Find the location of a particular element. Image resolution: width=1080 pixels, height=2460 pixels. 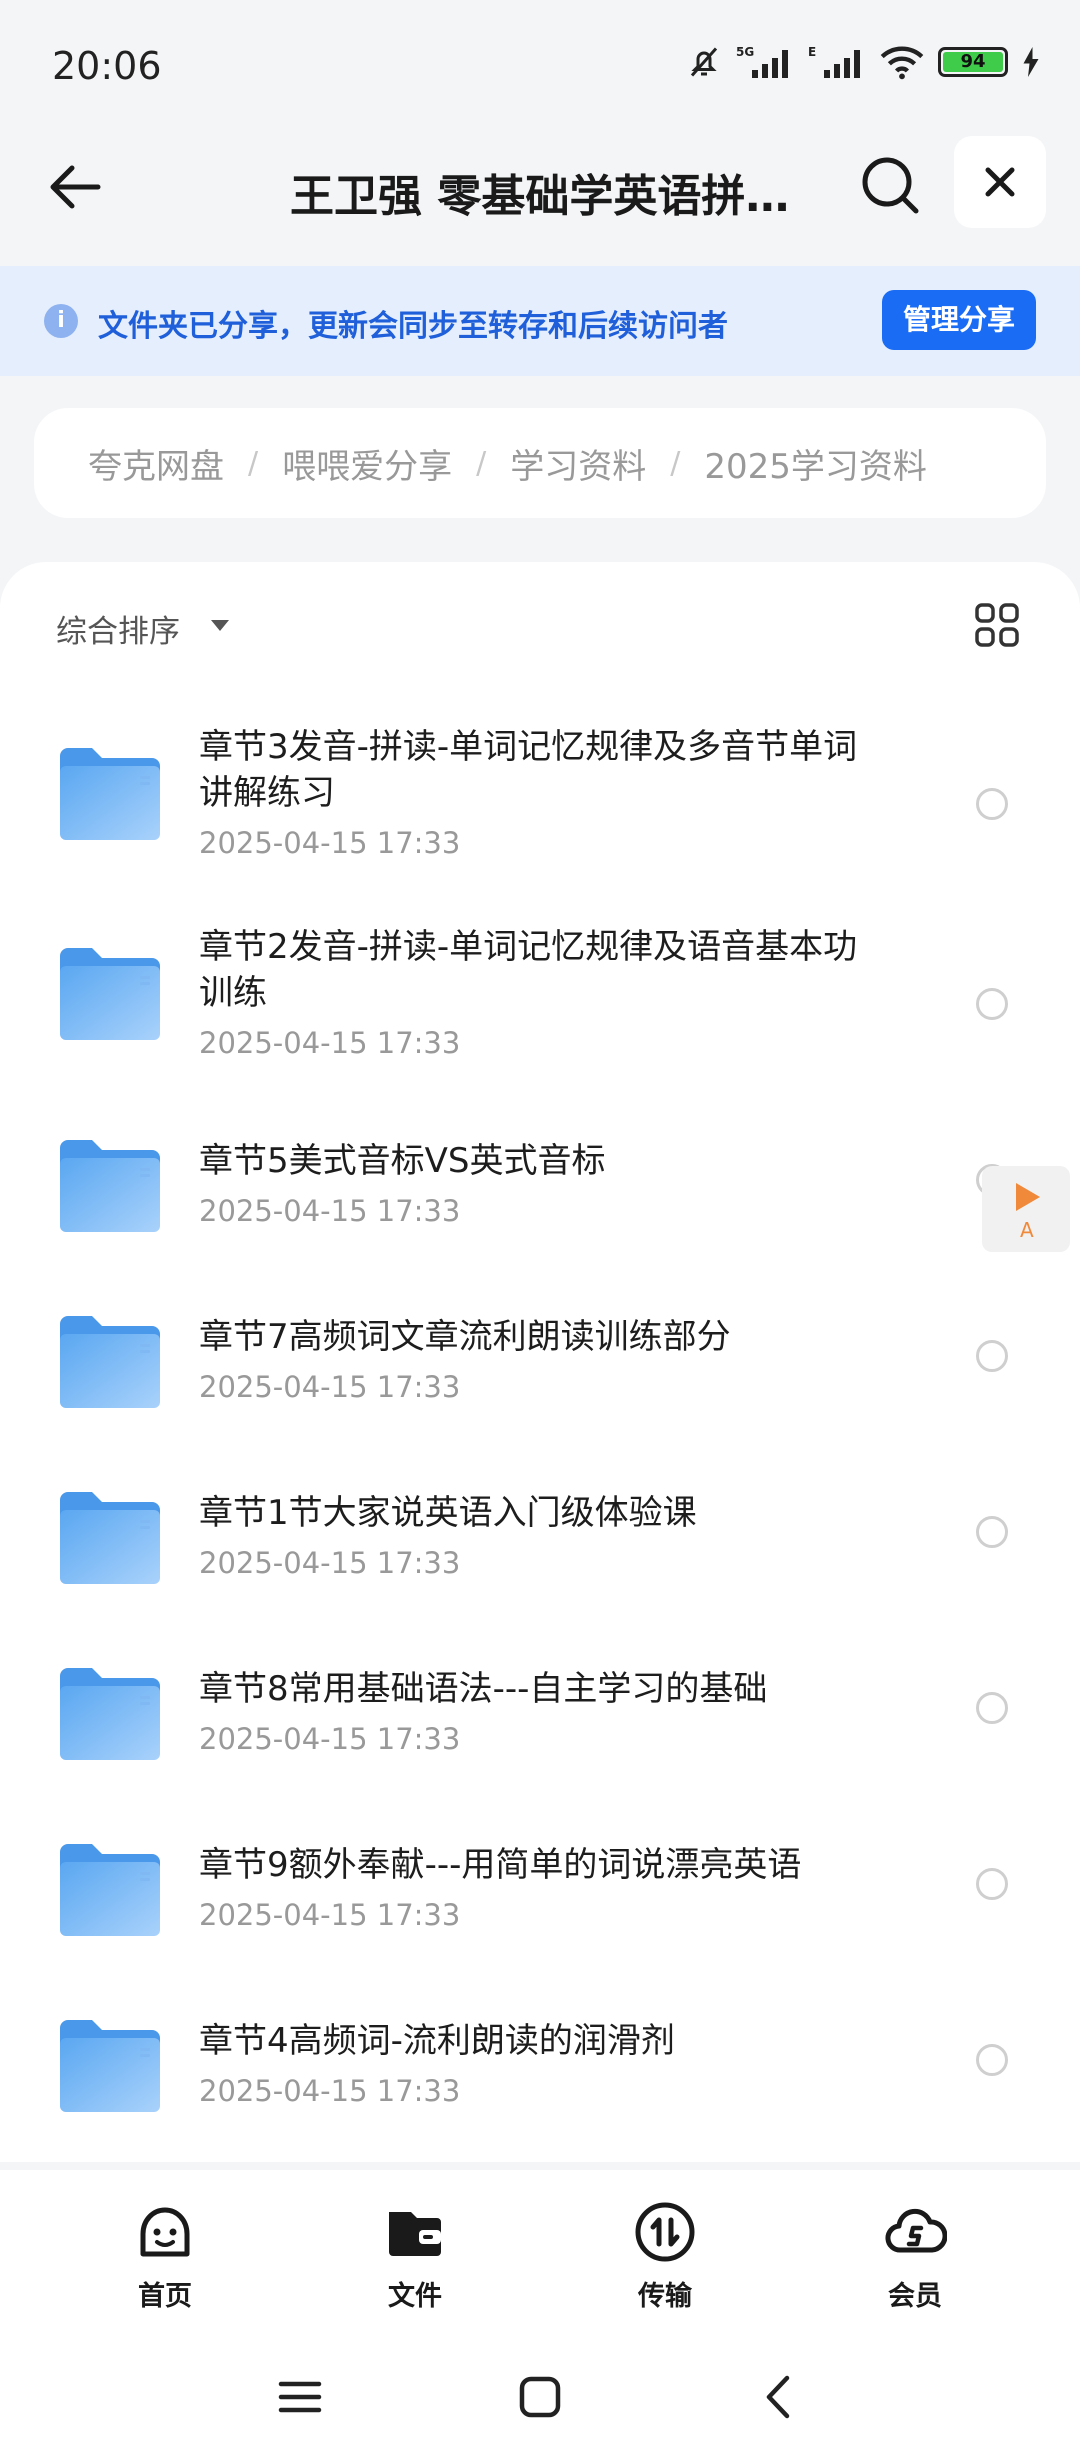

signal-5g-label: 5G is located at coordinates (745, 52).